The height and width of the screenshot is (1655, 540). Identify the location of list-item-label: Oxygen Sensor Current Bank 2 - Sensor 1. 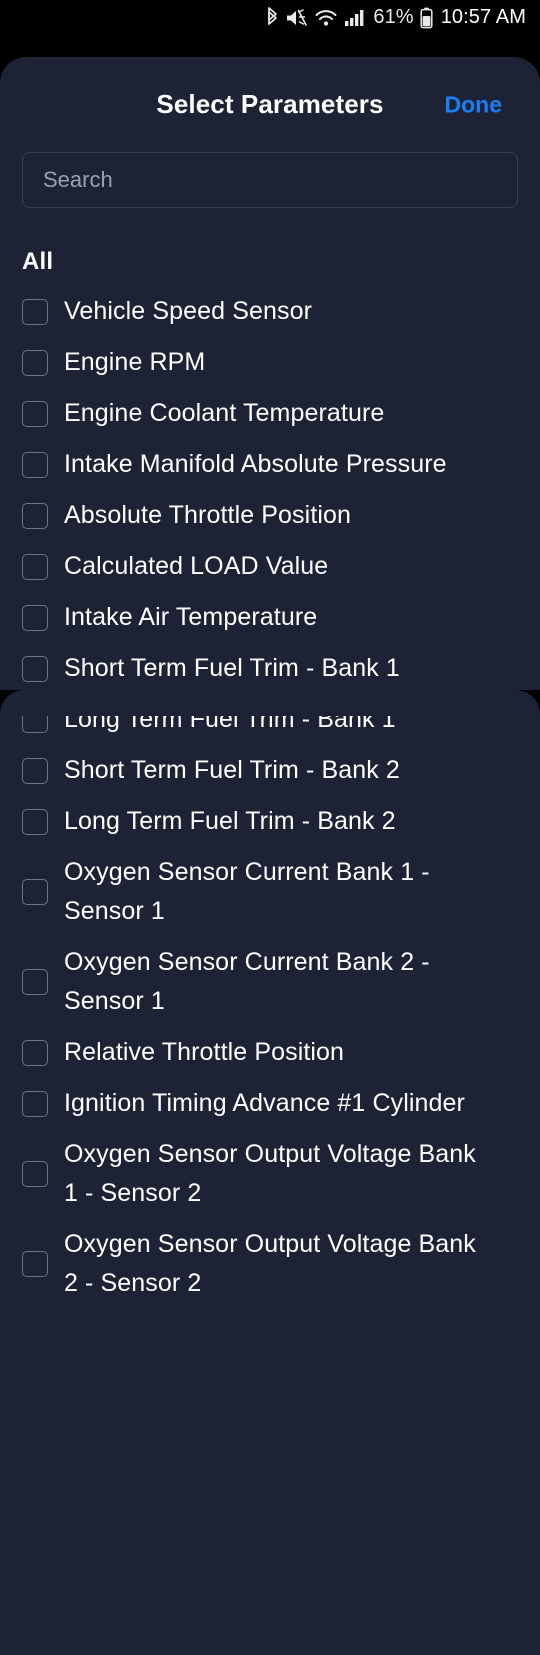
(247, 981).